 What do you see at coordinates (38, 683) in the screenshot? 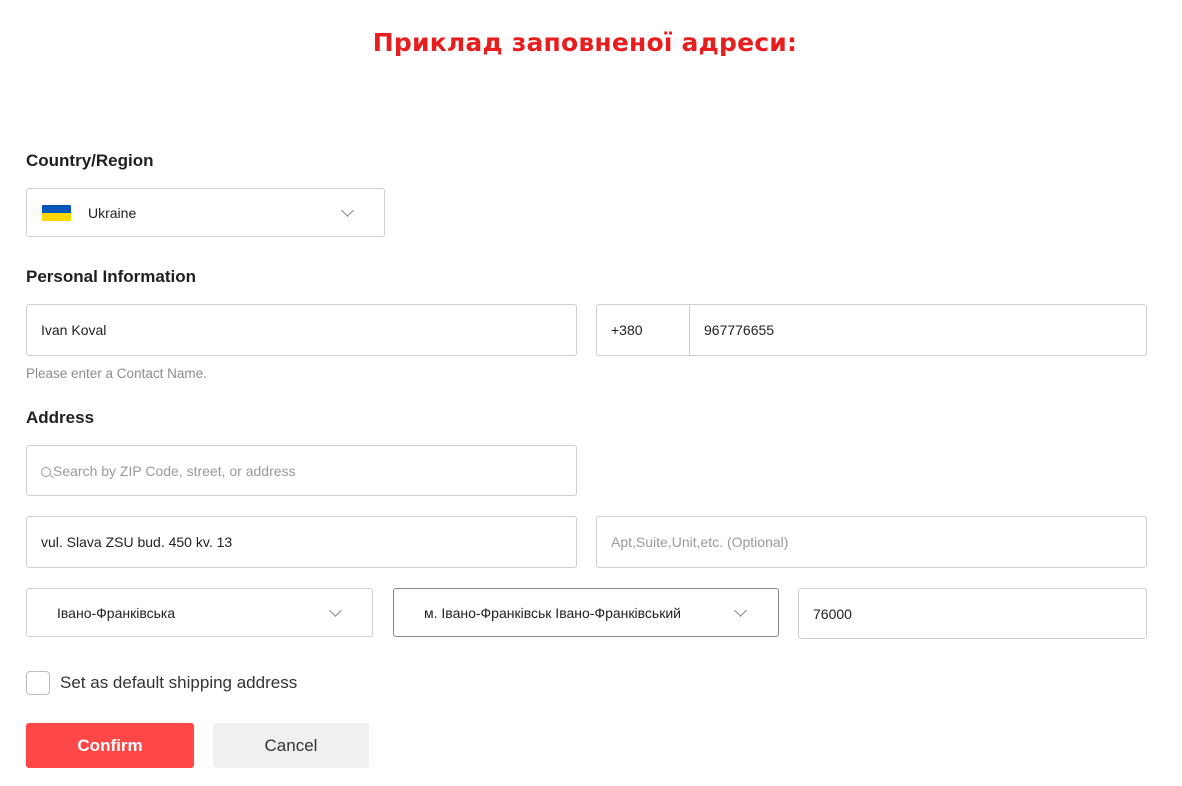
I see `default-address-checkbox` at bounding box center [38, 683].